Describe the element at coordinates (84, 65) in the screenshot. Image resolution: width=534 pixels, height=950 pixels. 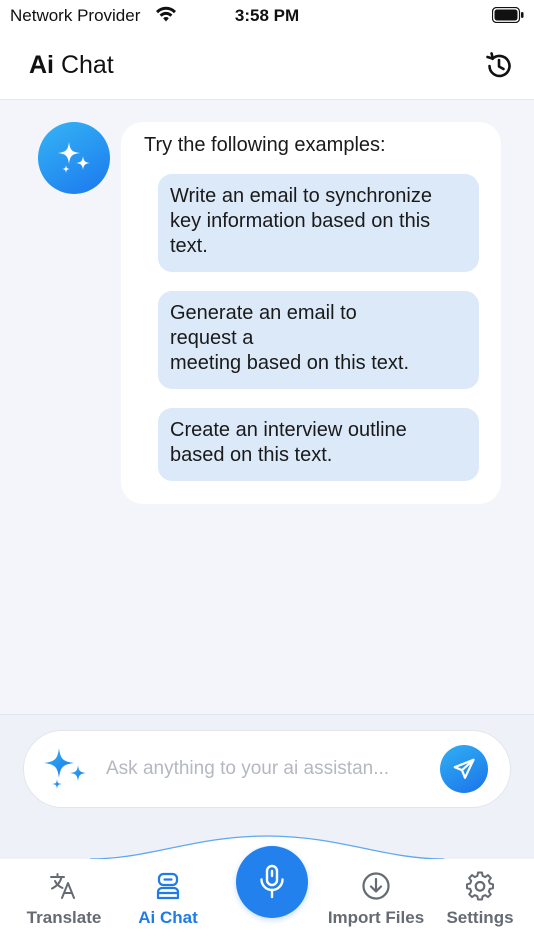
I see `page-title-rest: Chat` at that location.